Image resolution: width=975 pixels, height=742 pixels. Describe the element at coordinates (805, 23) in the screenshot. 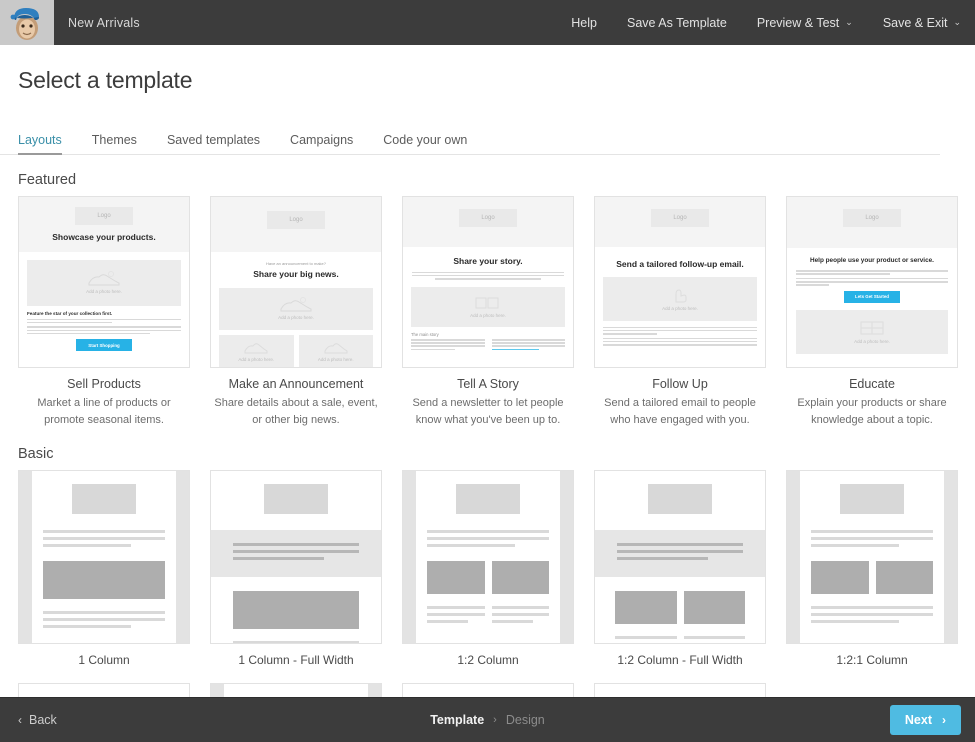

I see `nav-preview-and-test: Preview & Test ⌄` at that location.